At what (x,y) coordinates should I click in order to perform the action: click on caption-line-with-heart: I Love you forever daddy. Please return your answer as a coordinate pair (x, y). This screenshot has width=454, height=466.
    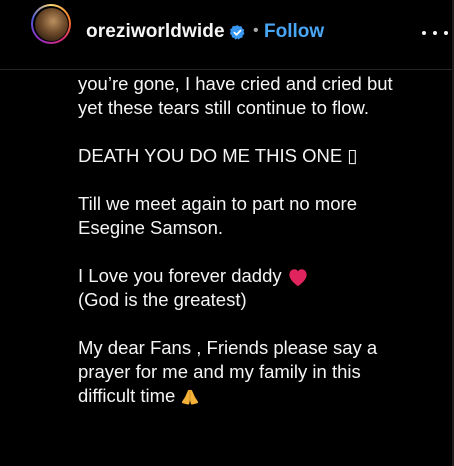
    Looking at the image, I should click on (260, 276).